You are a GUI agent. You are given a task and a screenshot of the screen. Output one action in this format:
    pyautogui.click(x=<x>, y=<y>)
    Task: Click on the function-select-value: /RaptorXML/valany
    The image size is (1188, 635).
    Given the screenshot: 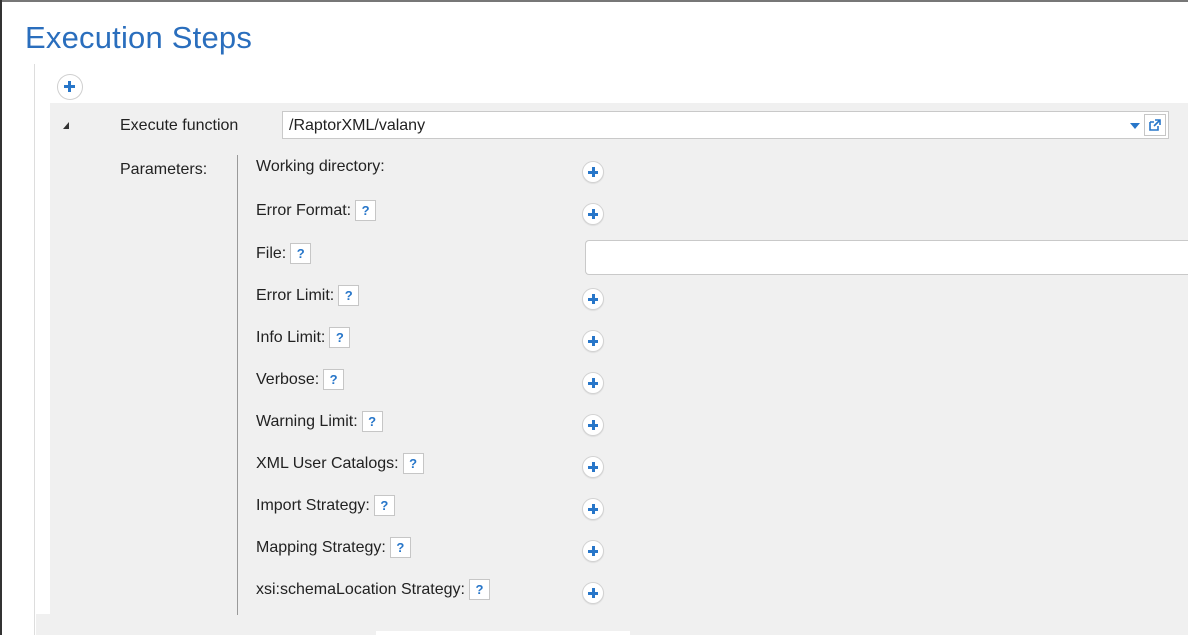 What is the action you would take?
    pyautogui.click(x=357, y=125)
    